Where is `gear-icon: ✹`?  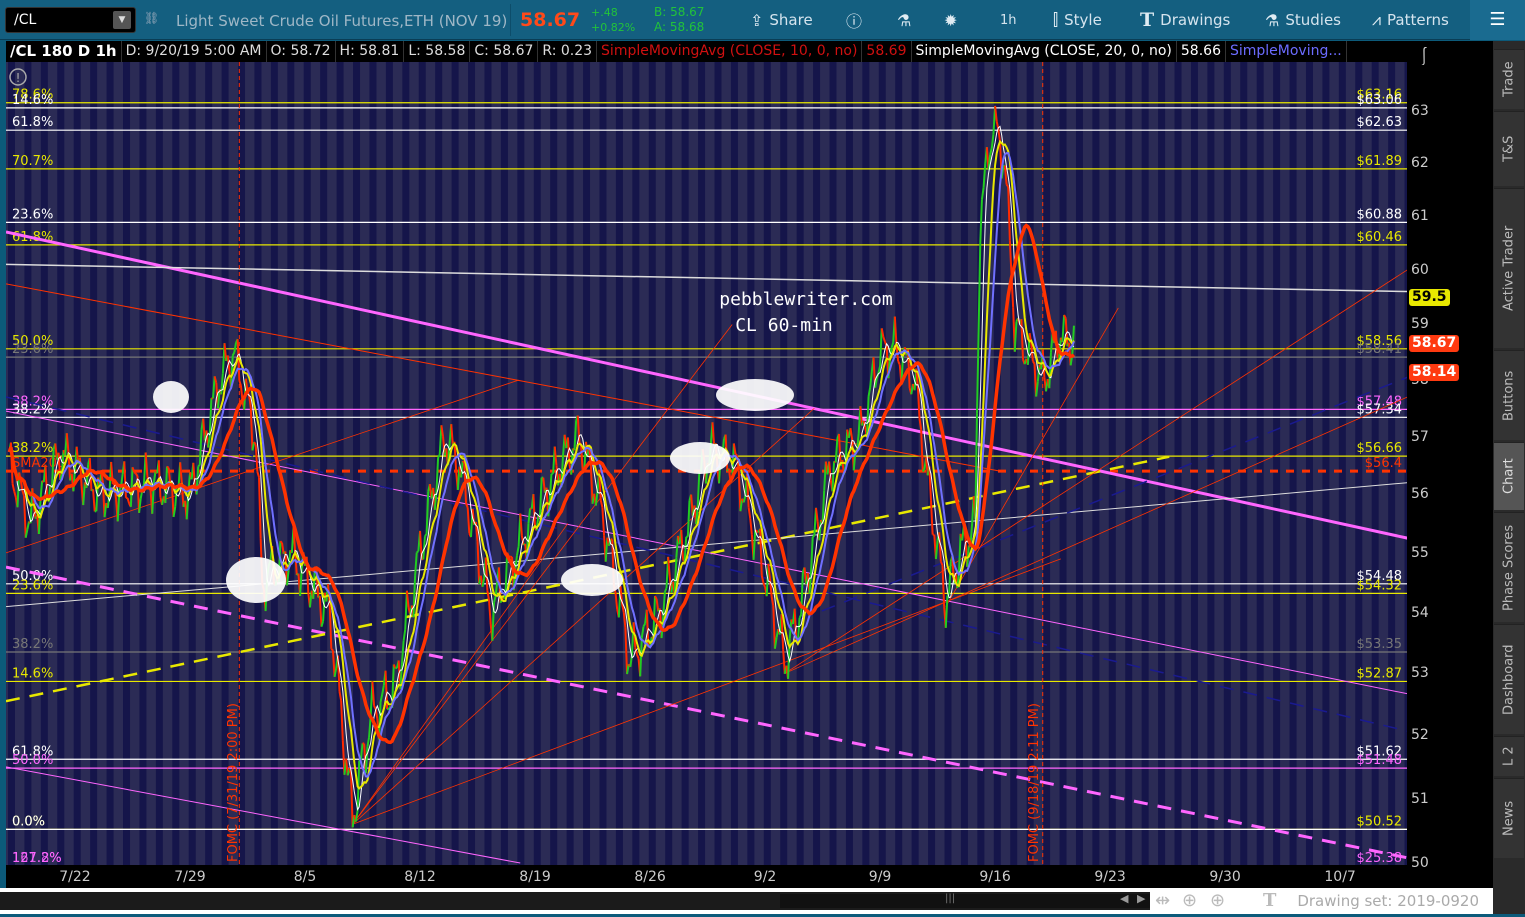 gear-icon: ✹ is located at coordinates (951, 20).